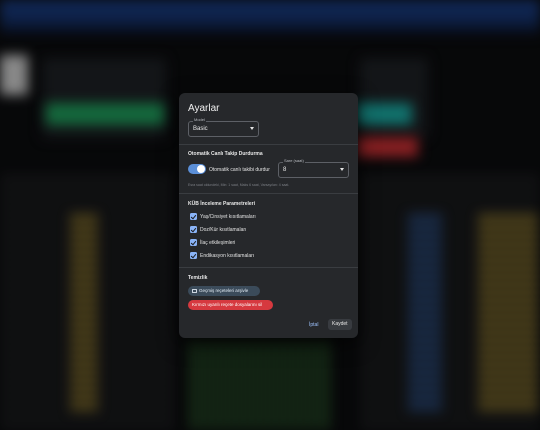  Describe the element at coordinates (198, 278) in the screenshot. I see `section-title-cleanup: Temizlik` at that location.